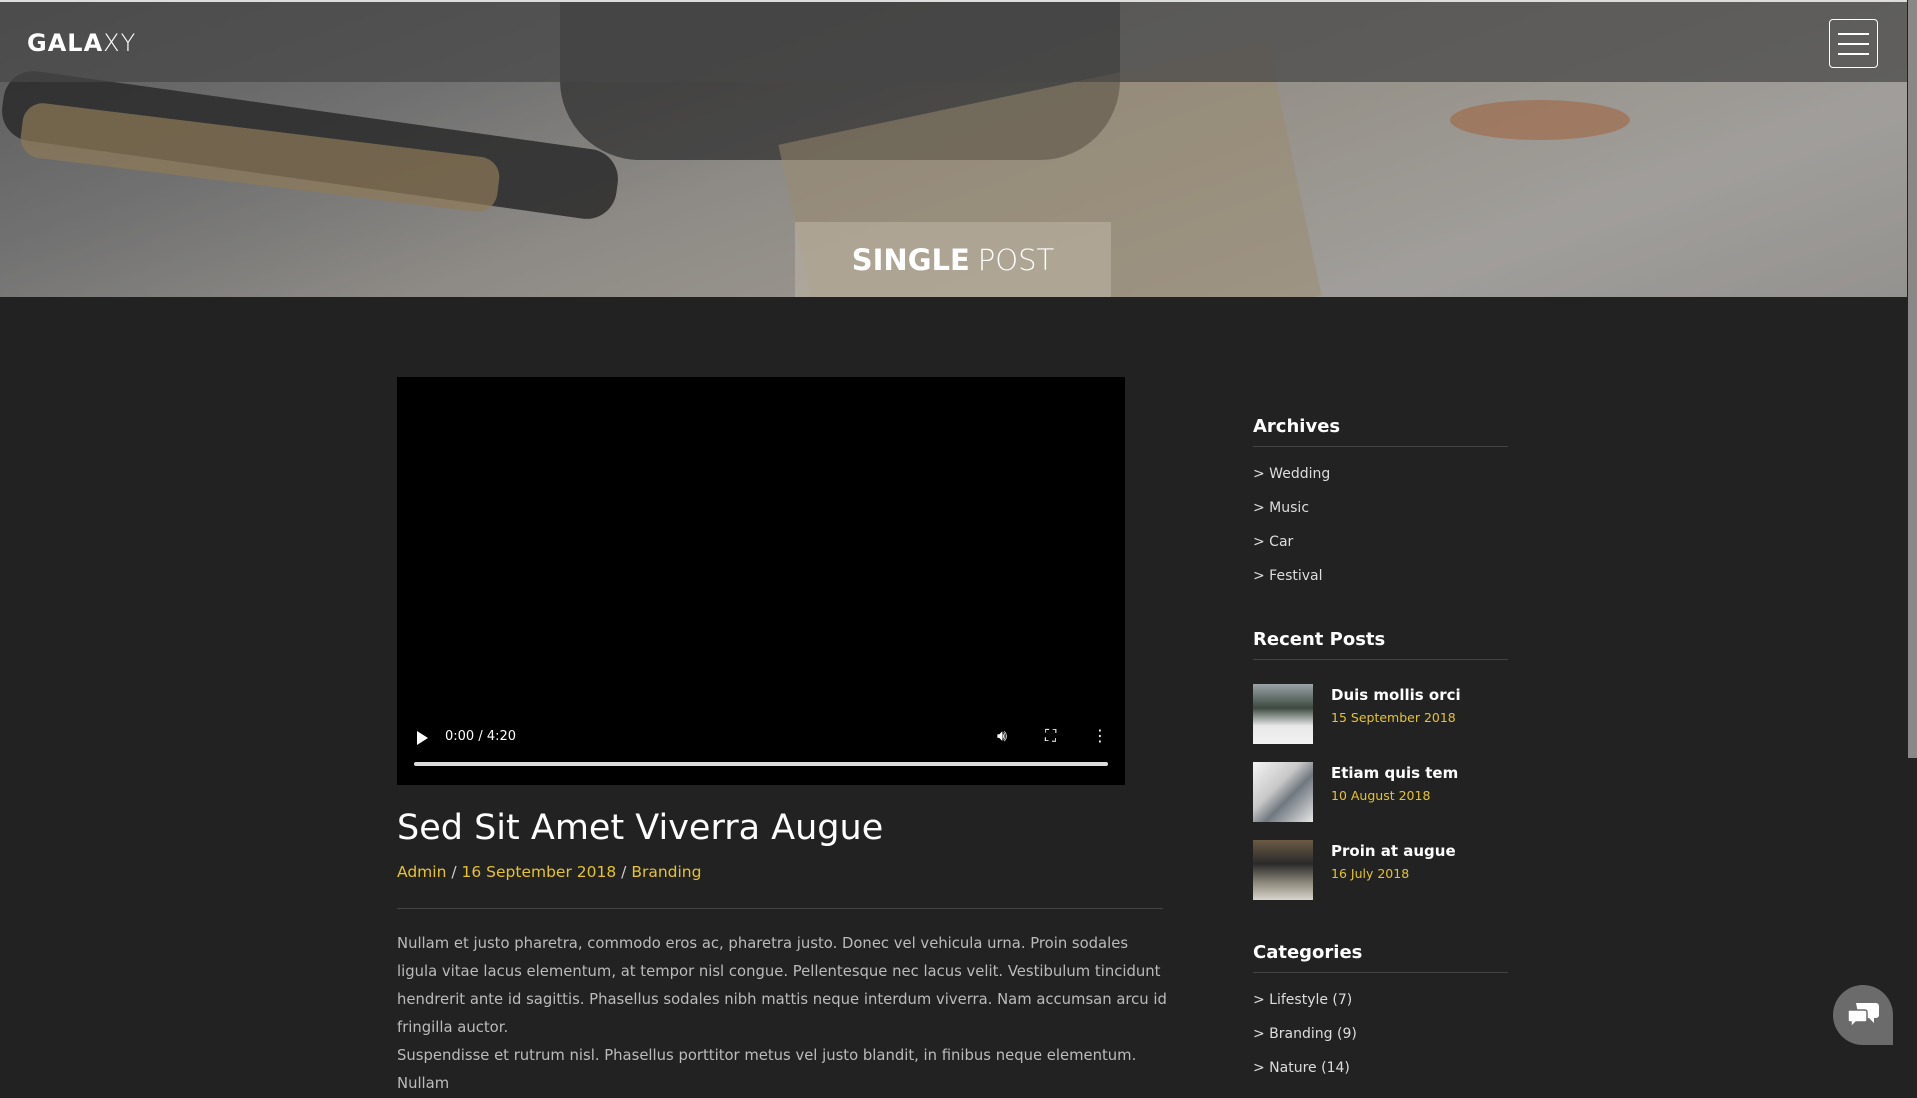 The width and height of the screenshot is (1917, 1098). I want to click on page-title: SINGLE POST, so click(953, 259).